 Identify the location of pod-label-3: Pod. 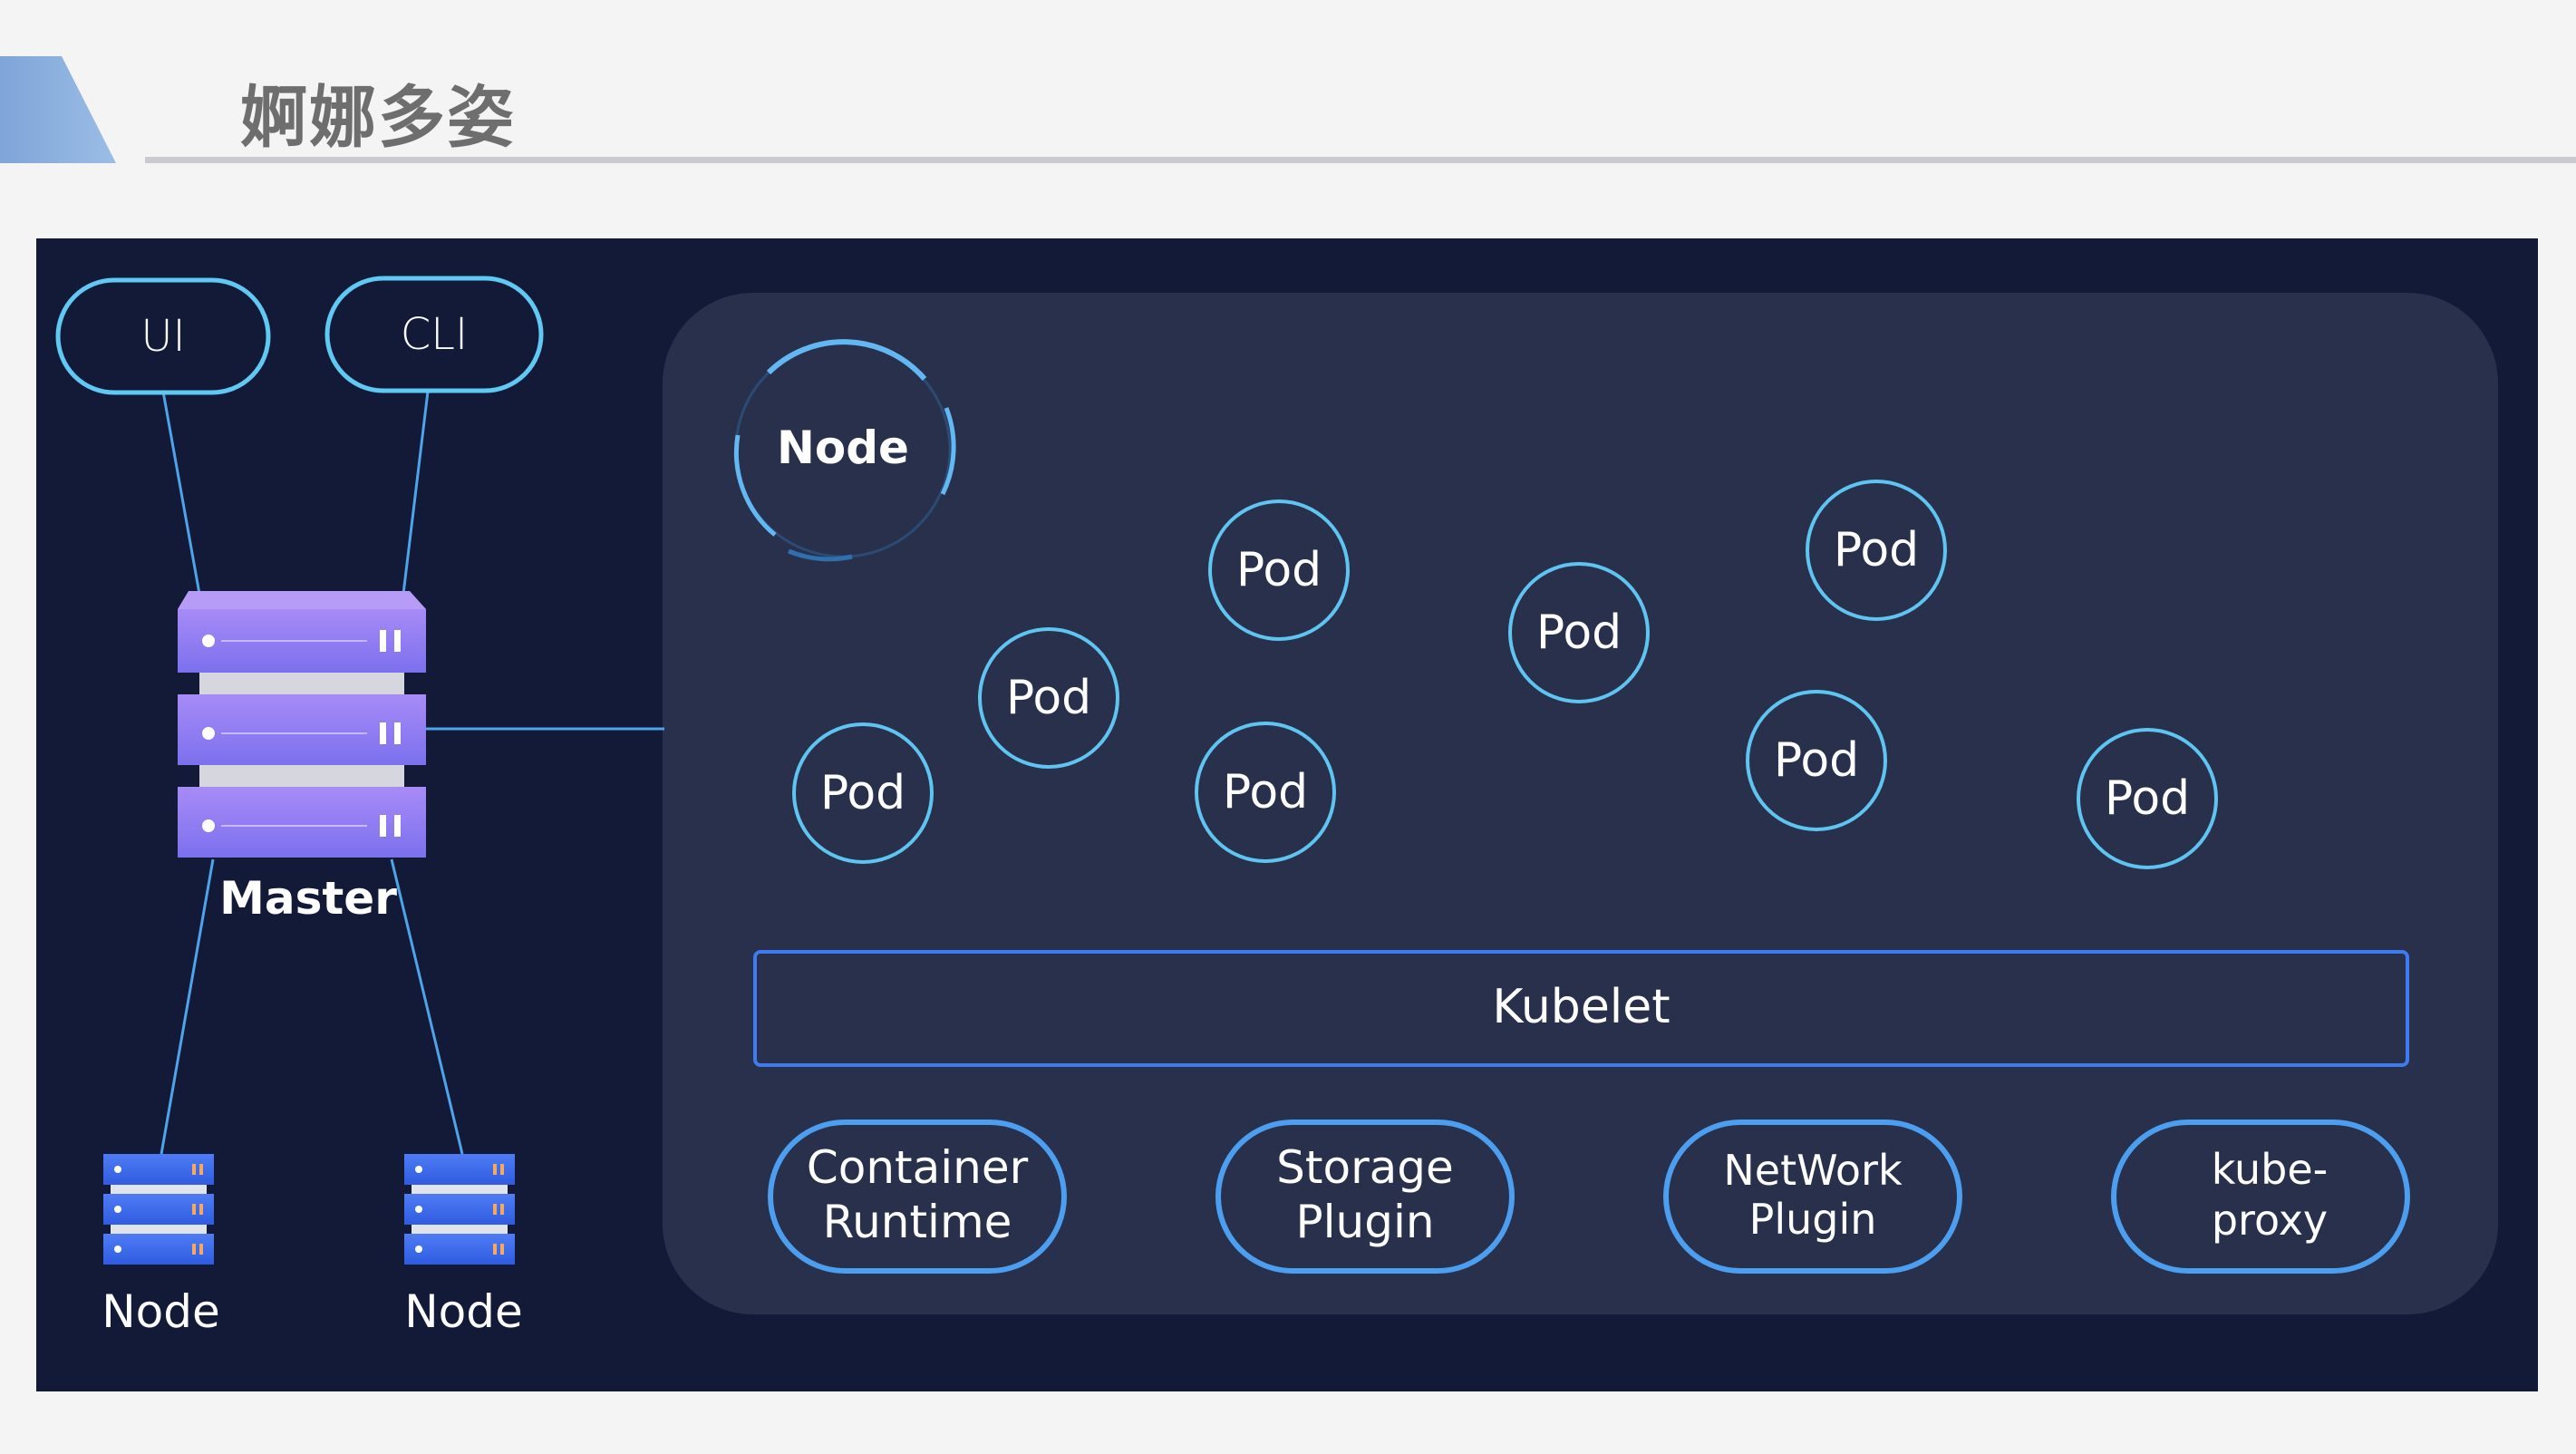
(1278, 570).